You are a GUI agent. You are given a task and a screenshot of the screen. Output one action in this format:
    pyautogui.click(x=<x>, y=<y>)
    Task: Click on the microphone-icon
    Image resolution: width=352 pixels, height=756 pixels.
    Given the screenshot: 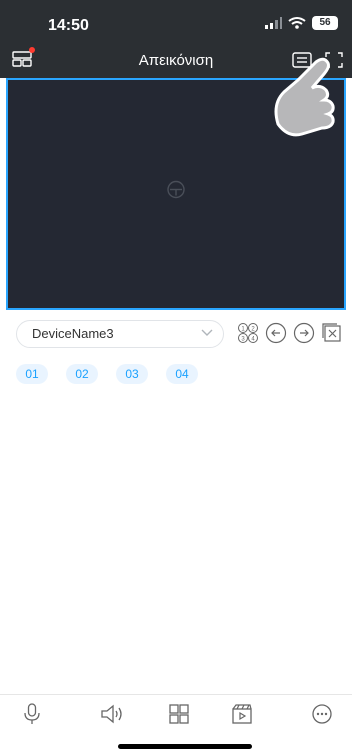 What is the action you would take?
    pyautogui.click(x=32, y=714)
    